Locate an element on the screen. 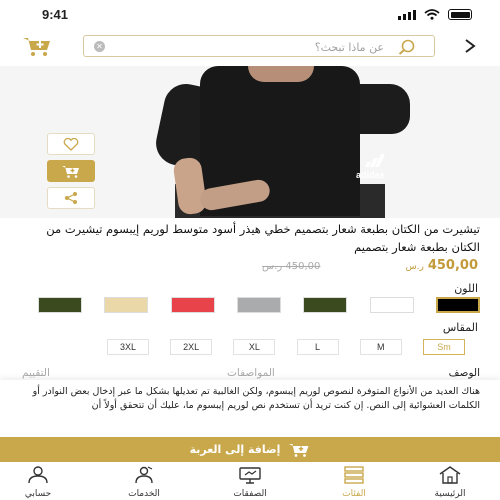 The image size is (500, 500). profile-icon is located at coordinates (38, 475).